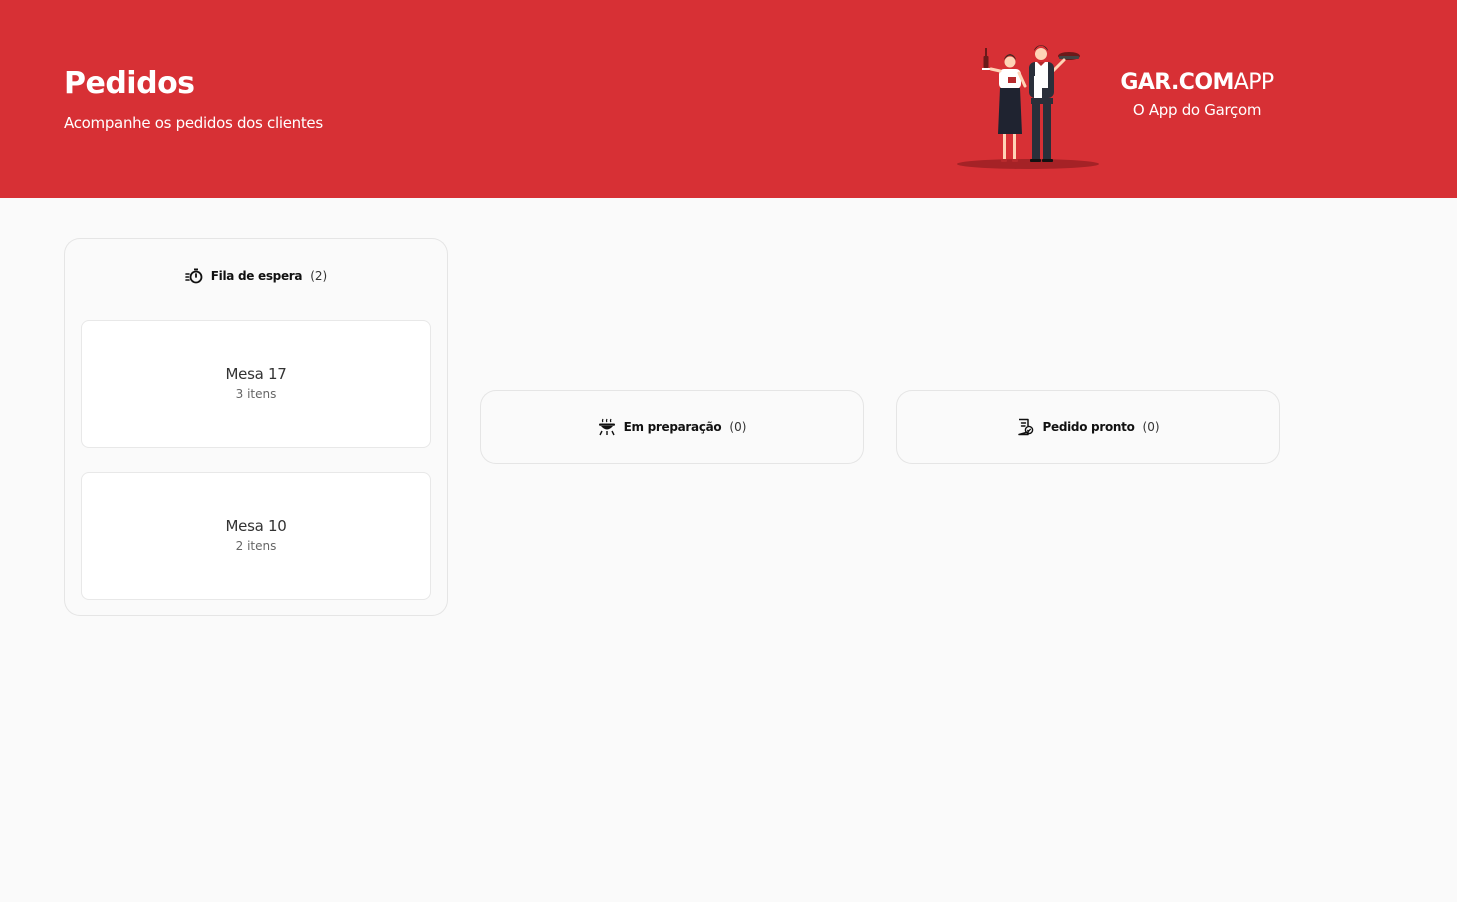 This screenshot has height=902, width=1457. Describe the element at coordinates (193, 275) in the screenshot. I see `timer-icon` at that location.